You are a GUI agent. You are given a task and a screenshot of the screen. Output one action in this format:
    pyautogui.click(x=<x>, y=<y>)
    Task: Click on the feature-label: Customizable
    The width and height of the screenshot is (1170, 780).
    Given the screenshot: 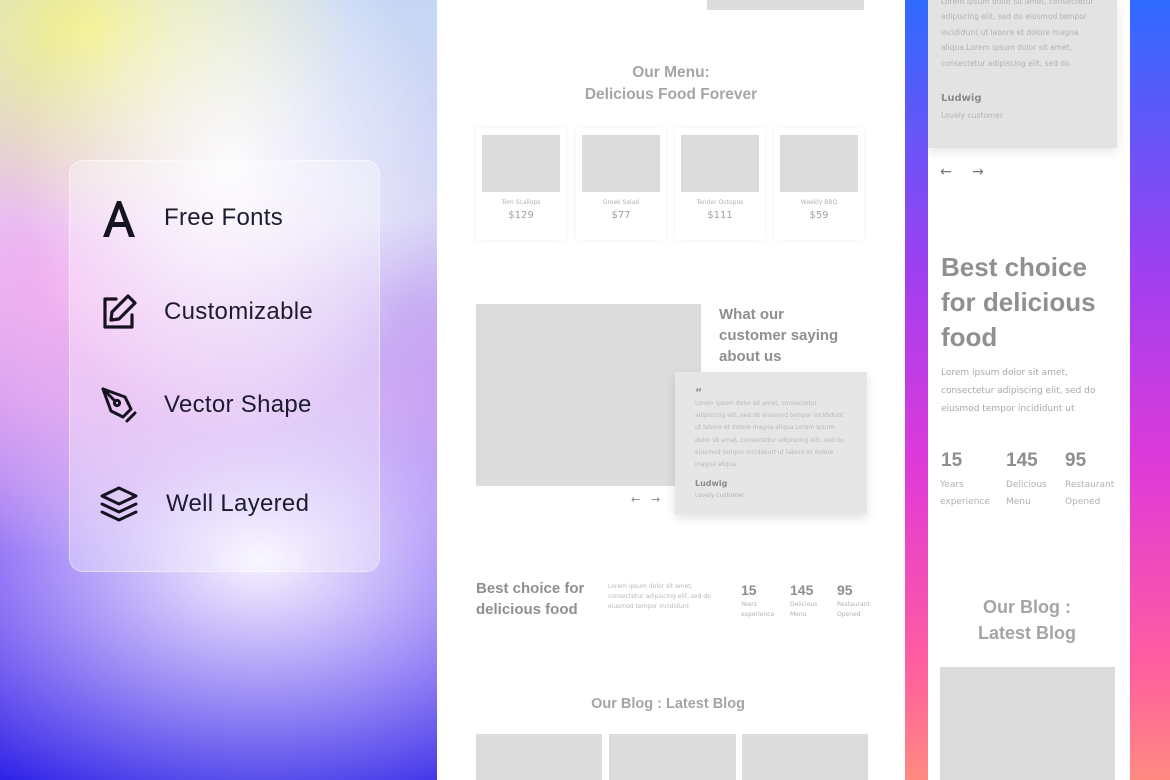 What is the action you would take?
    pyautogui.click(x=238, y=311)
    